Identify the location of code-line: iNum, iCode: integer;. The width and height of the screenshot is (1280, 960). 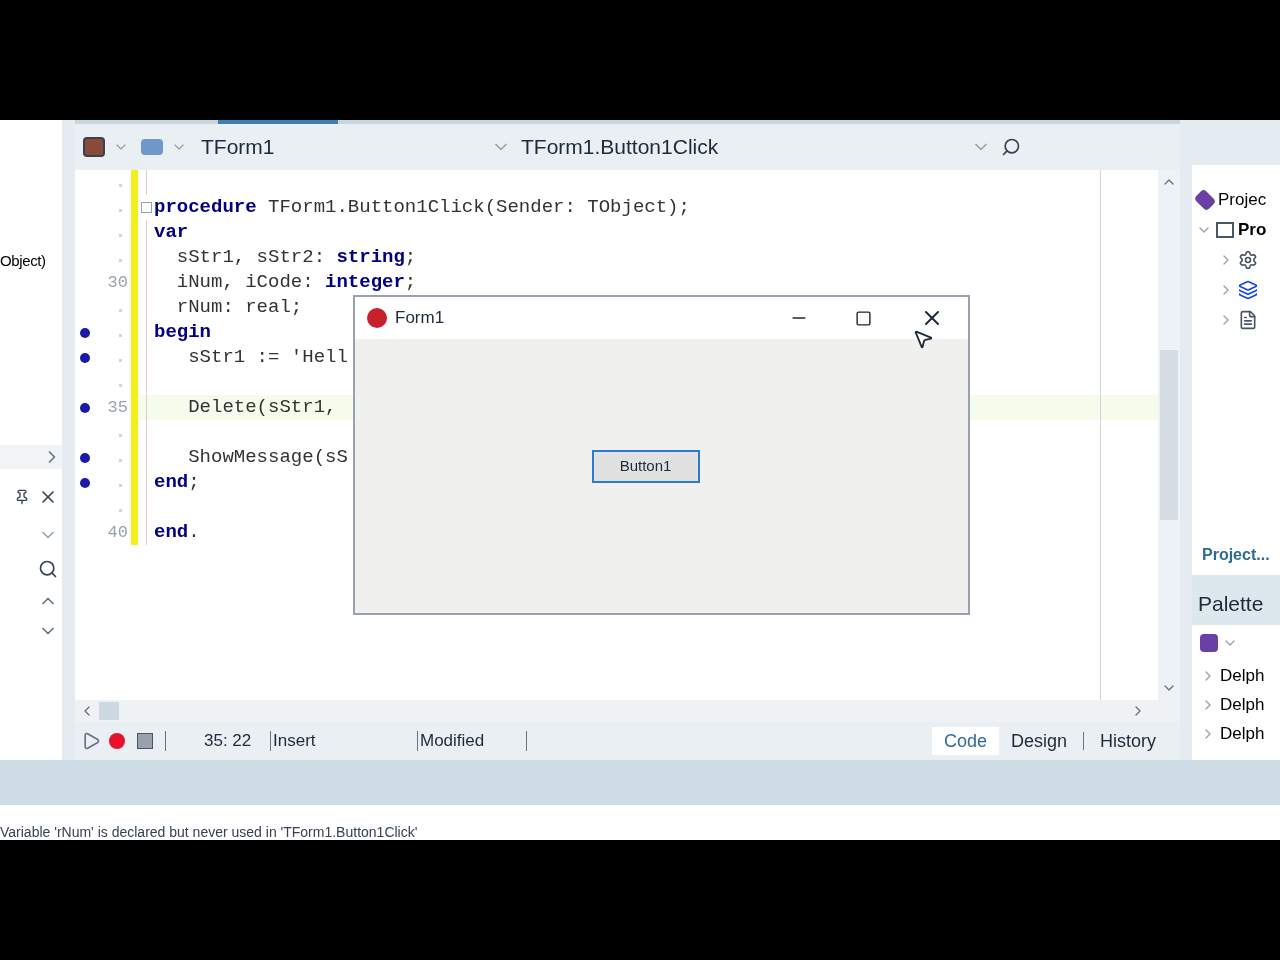
(296, 283).